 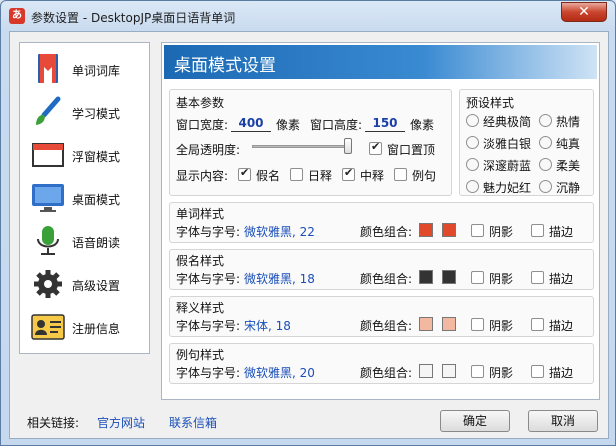 I want to click on group-title: 单词样式, so click(x=200, y=214).